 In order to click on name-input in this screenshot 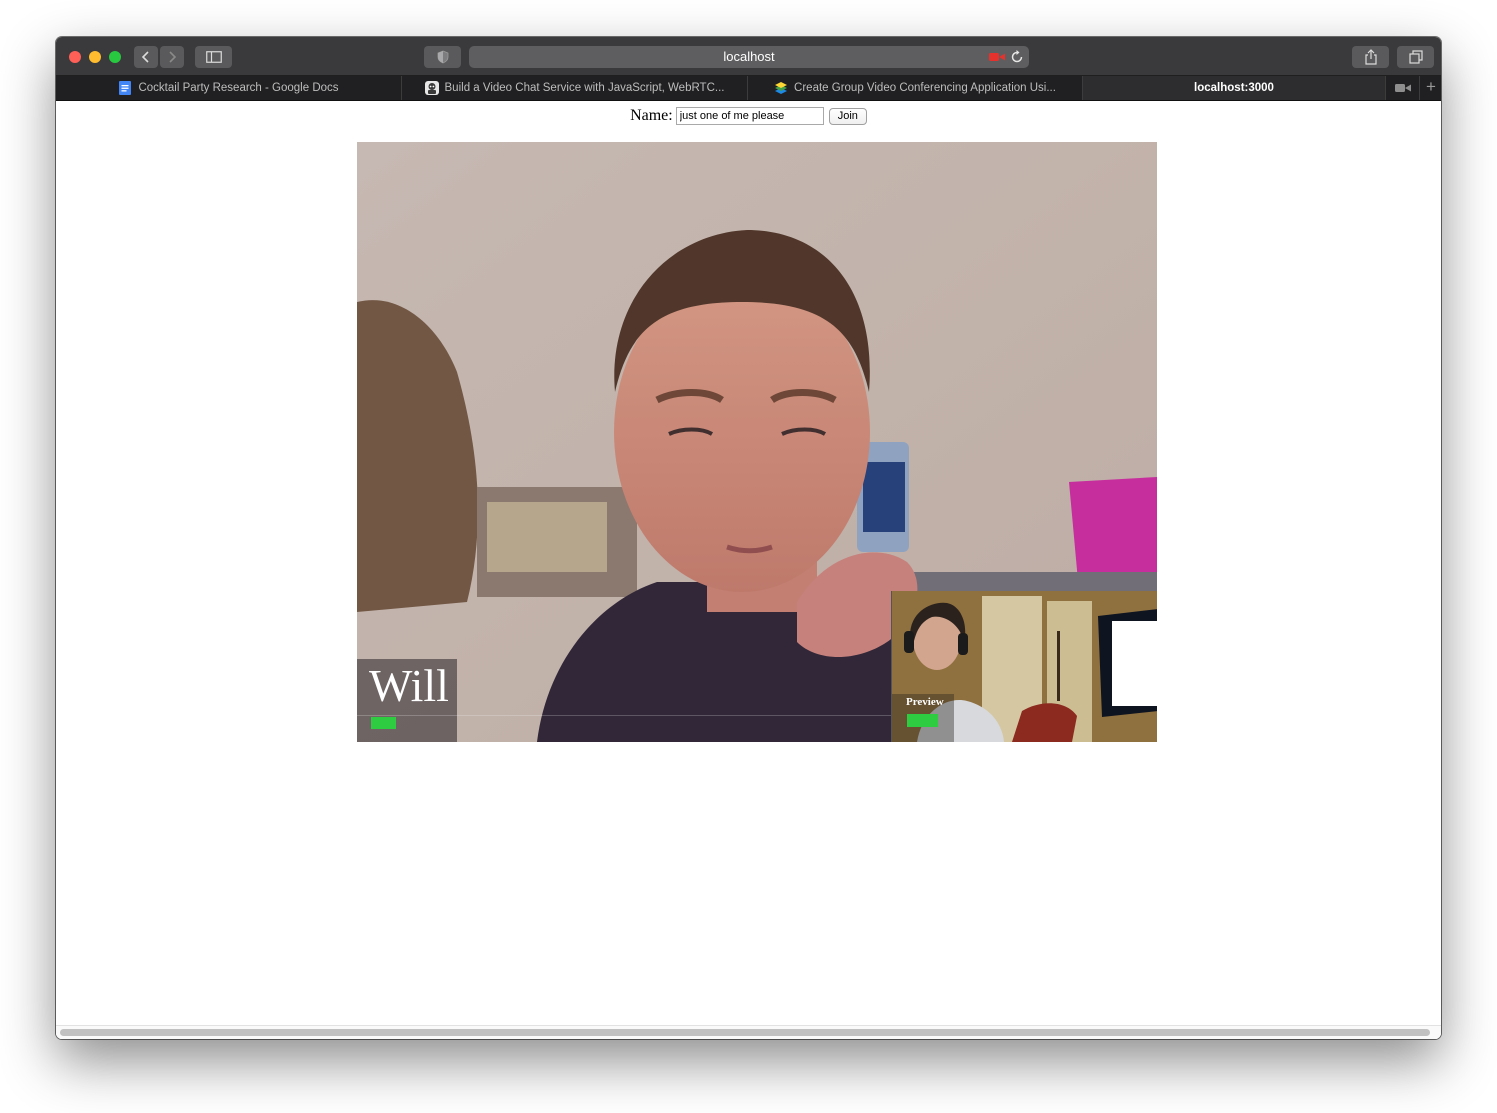, I will do `click(749, 116)`.